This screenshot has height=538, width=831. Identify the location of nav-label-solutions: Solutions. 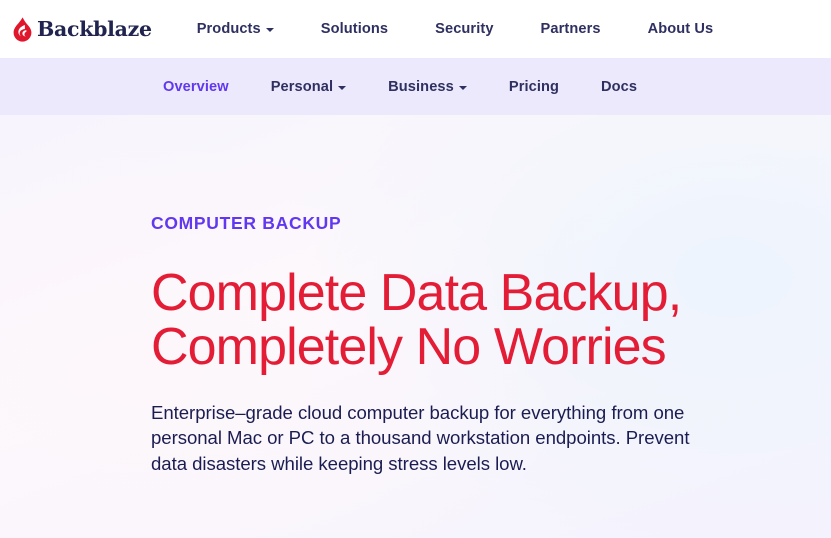
(354, 29).